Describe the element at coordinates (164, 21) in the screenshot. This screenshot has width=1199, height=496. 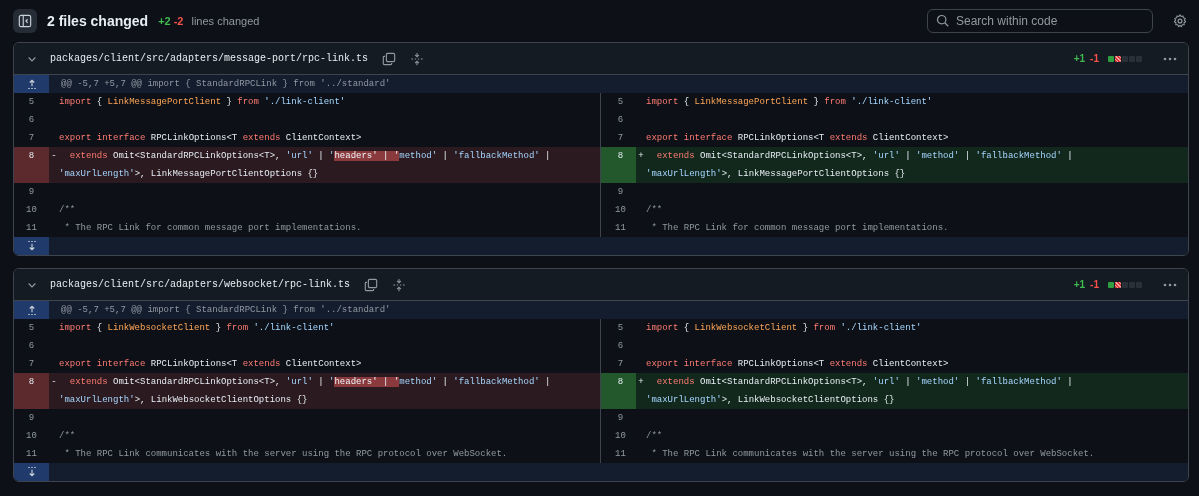
I see `added-count: +2` at that location.